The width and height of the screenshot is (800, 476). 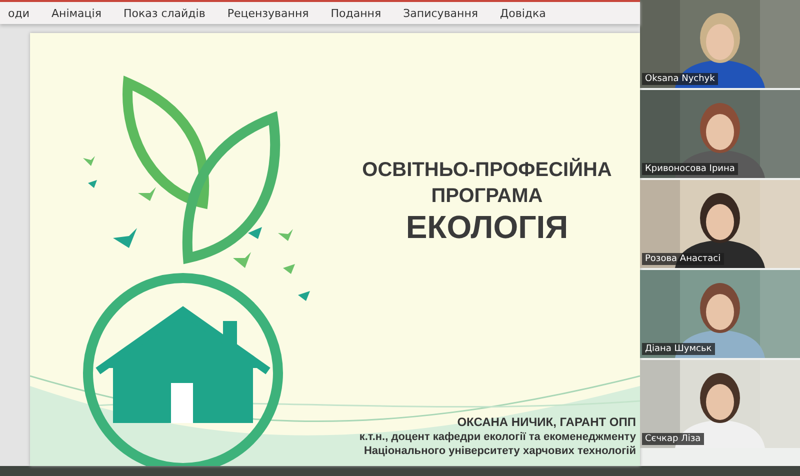 I want to click on ribbon-tab: оди, so click(x=19, y=13).